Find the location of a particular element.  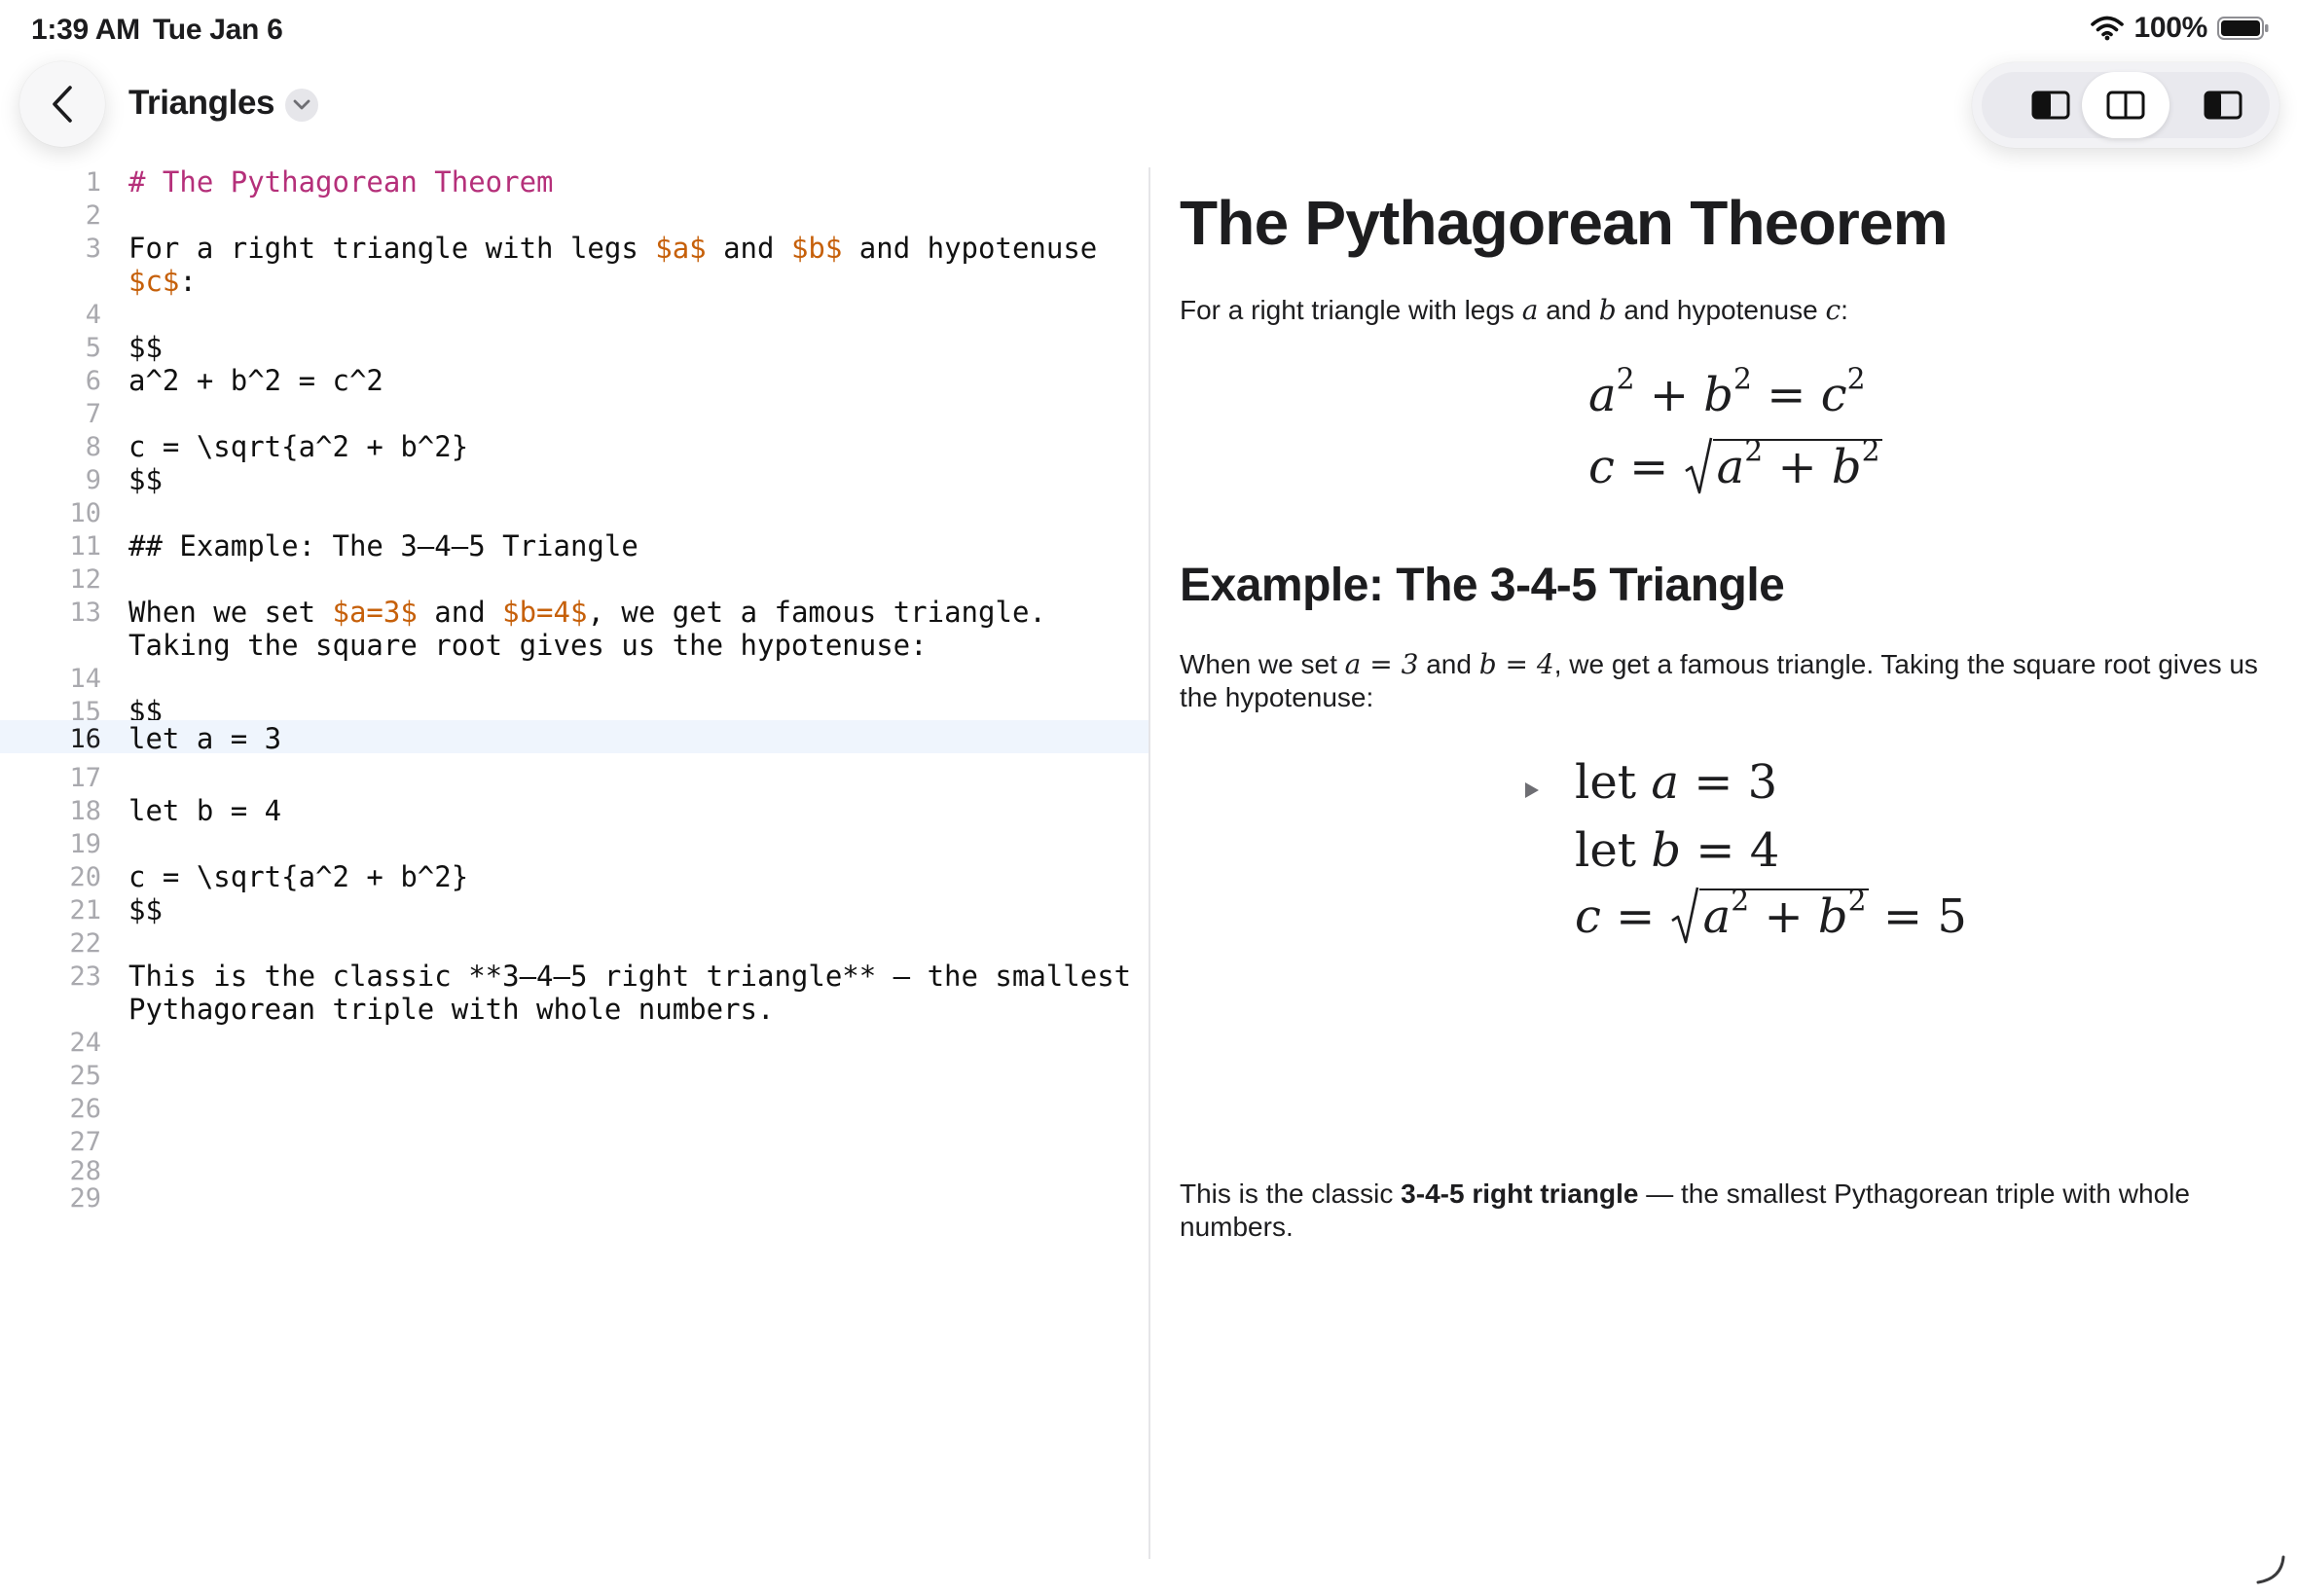

math-source: let b = 4 is located at coordinates (205, 810).